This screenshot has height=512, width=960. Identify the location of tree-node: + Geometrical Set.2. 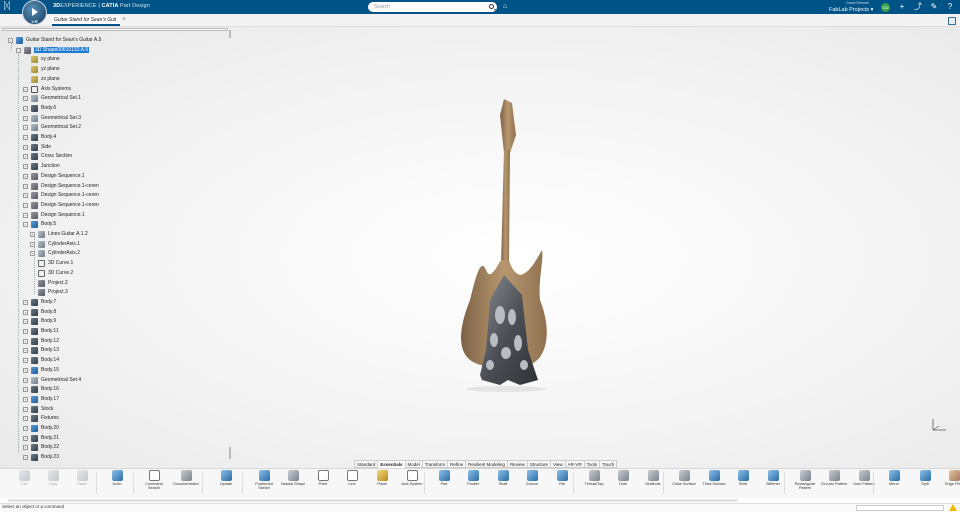
(52, 127).